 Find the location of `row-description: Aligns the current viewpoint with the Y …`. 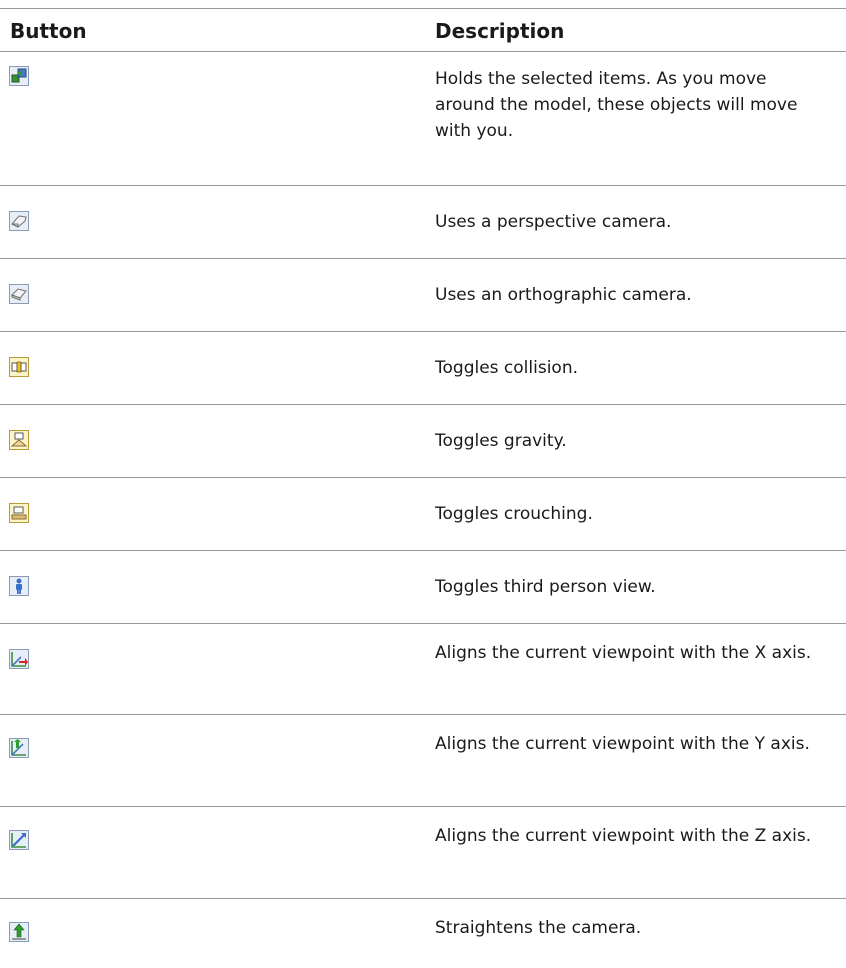

row-description: Aligns the current viewpoint with the Y … is located at coordinates (622, 744).